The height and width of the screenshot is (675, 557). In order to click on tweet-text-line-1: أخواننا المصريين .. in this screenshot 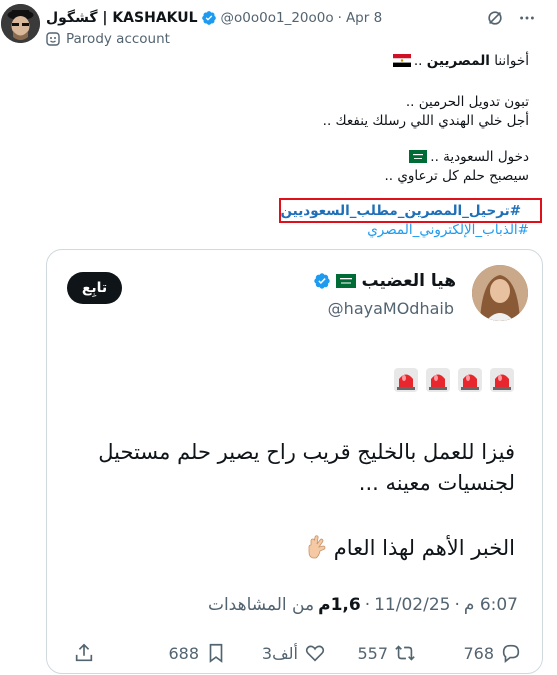, I will do `click(459, 61)`.